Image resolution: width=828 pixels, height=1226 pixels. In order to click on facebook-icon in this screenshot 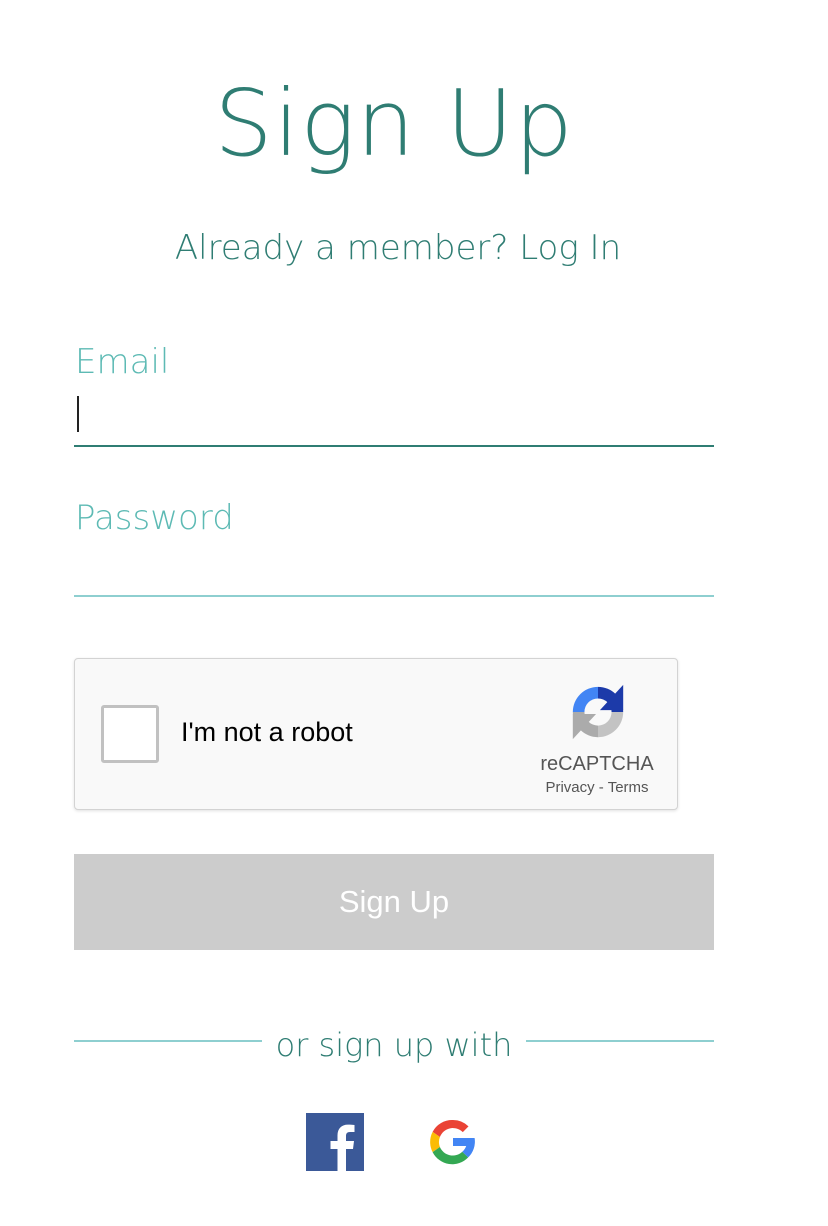, I will do `click(335, 1142)`.